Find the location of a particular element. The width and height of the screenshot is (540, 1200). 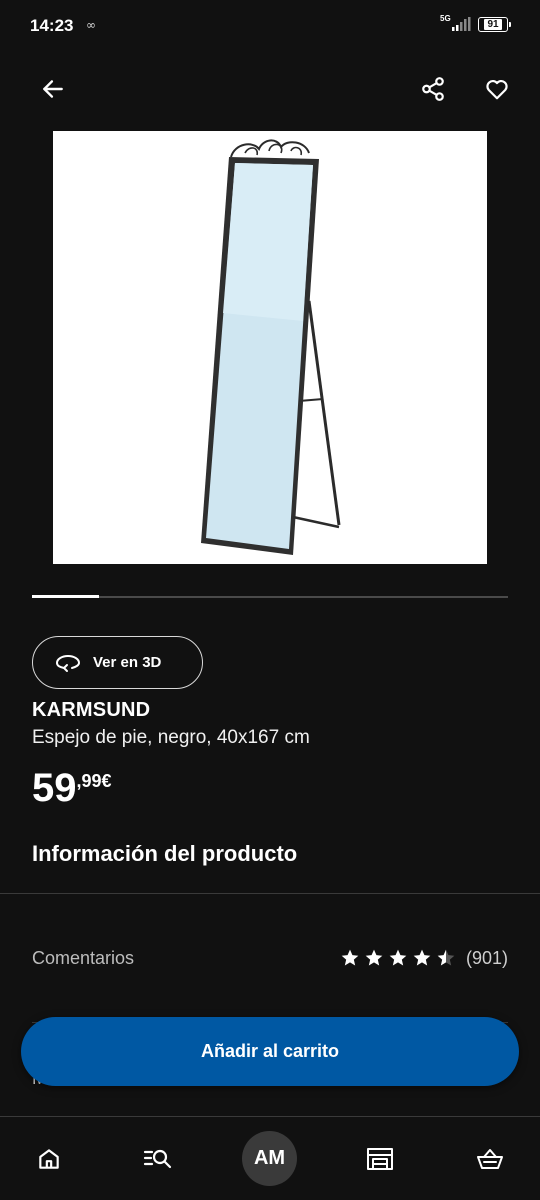

view-3d-button: Ver en 3D is located at coordinates (117, 662).